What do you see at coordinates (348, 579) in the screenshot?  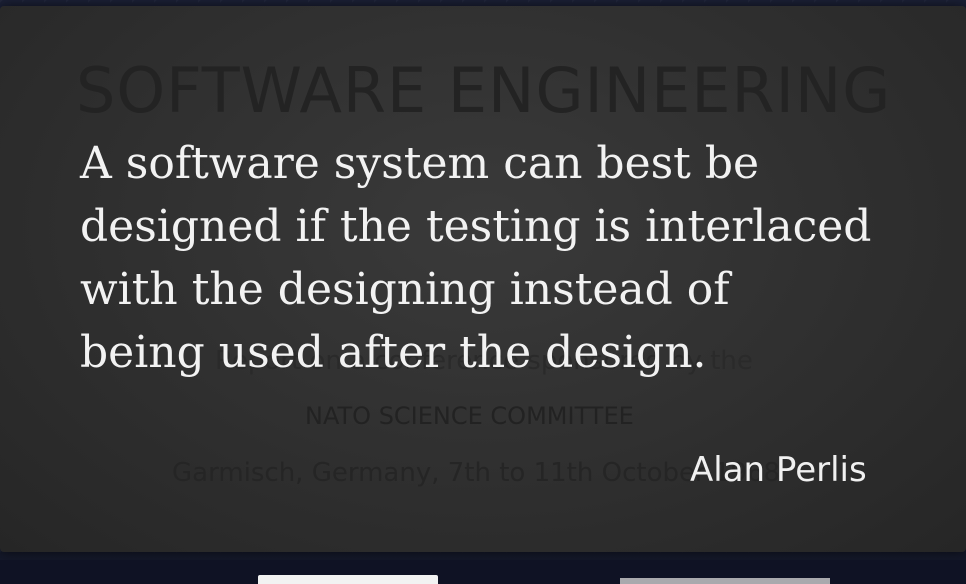 I see `bottom-center-logo-fragment` at bounding box center [348, 579].